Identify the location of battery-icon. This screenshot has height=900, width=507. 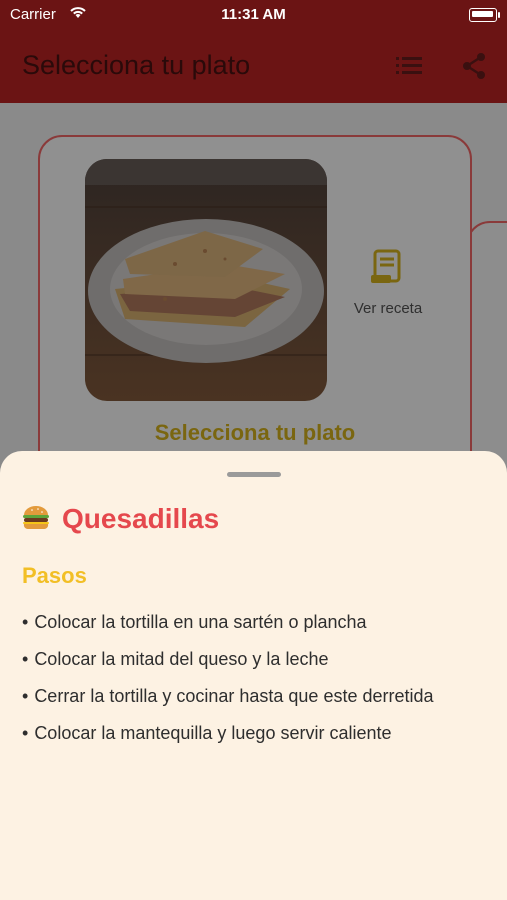
(484, 15).